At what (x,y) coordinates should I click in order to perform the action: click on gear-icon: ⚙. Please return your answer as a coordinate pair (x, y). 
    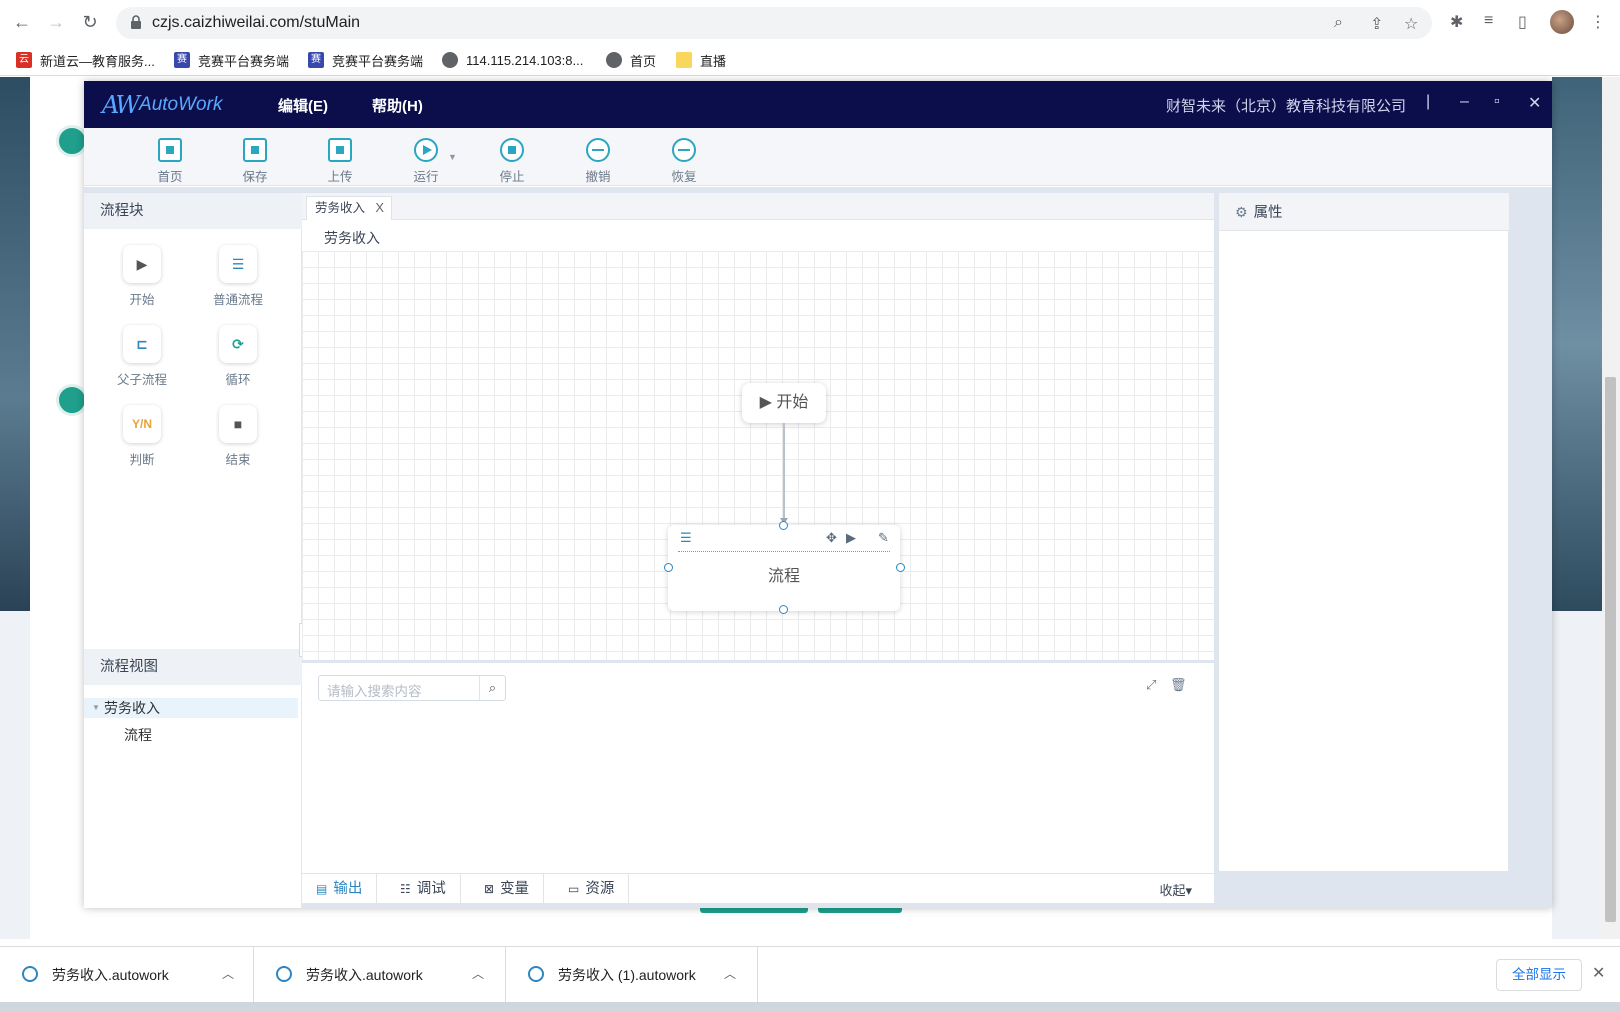
    Looking at the image, I should click on (1241, 212).